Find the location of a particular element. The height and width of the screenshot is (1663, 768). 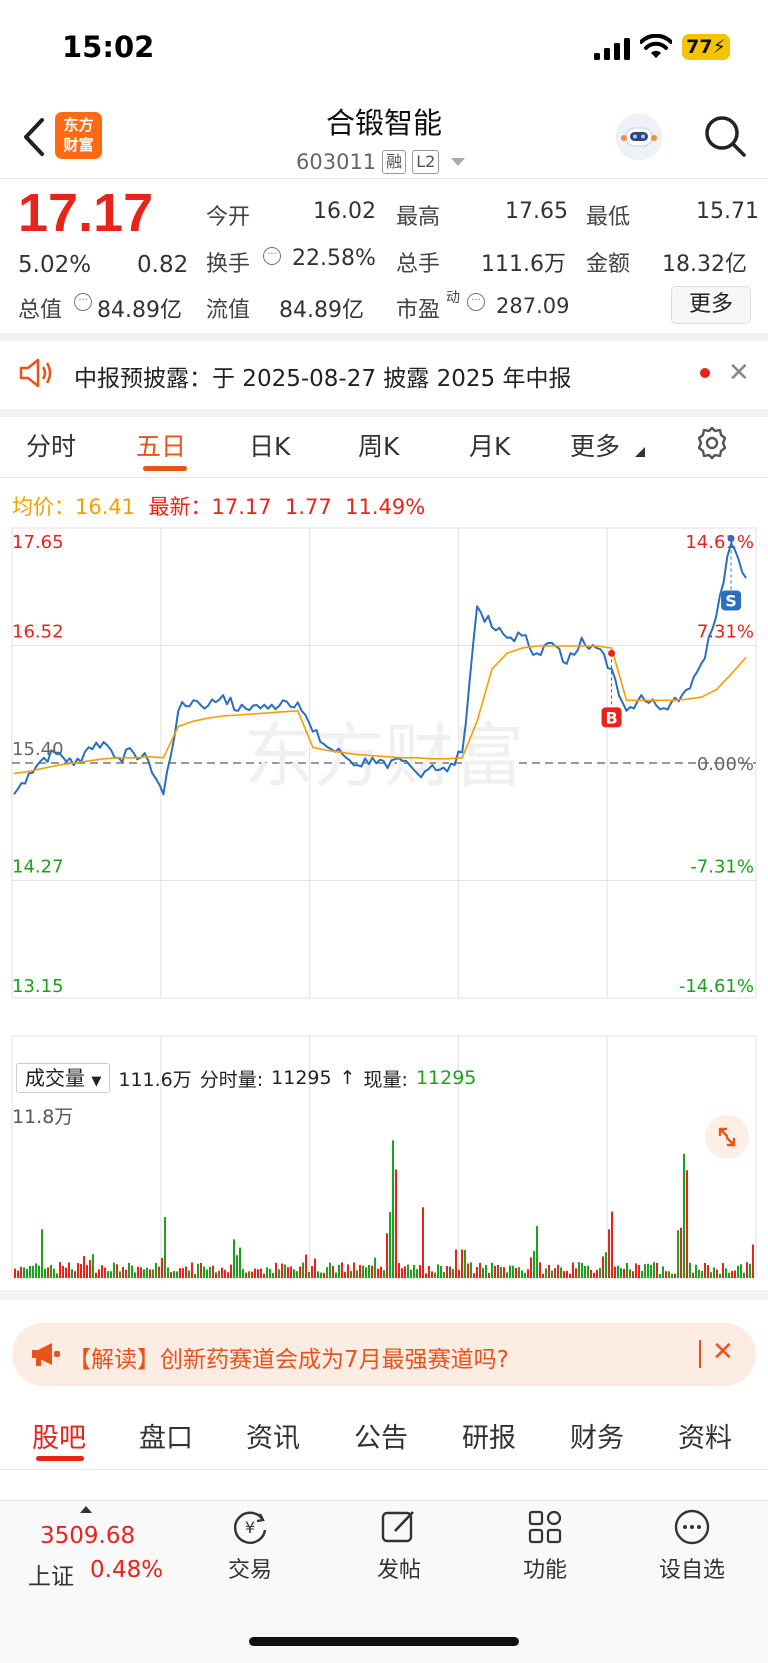

speaker-icon is located at coordinates (35, 373).